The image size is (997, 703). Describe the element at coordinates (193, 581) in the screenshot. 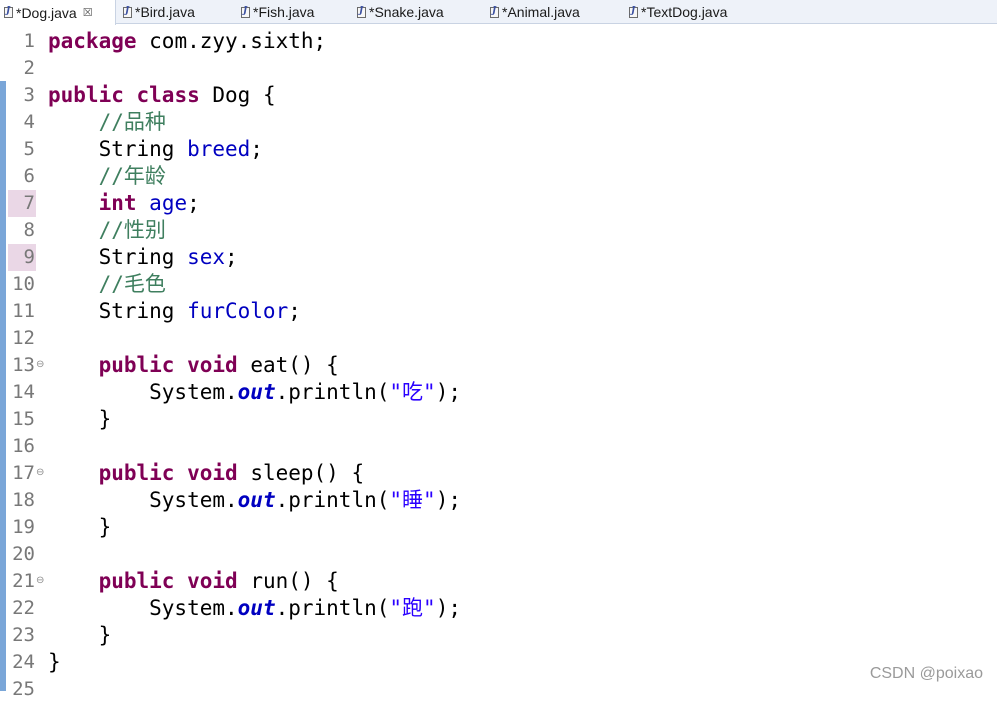

I see `code-text: public void run() {` at that location.